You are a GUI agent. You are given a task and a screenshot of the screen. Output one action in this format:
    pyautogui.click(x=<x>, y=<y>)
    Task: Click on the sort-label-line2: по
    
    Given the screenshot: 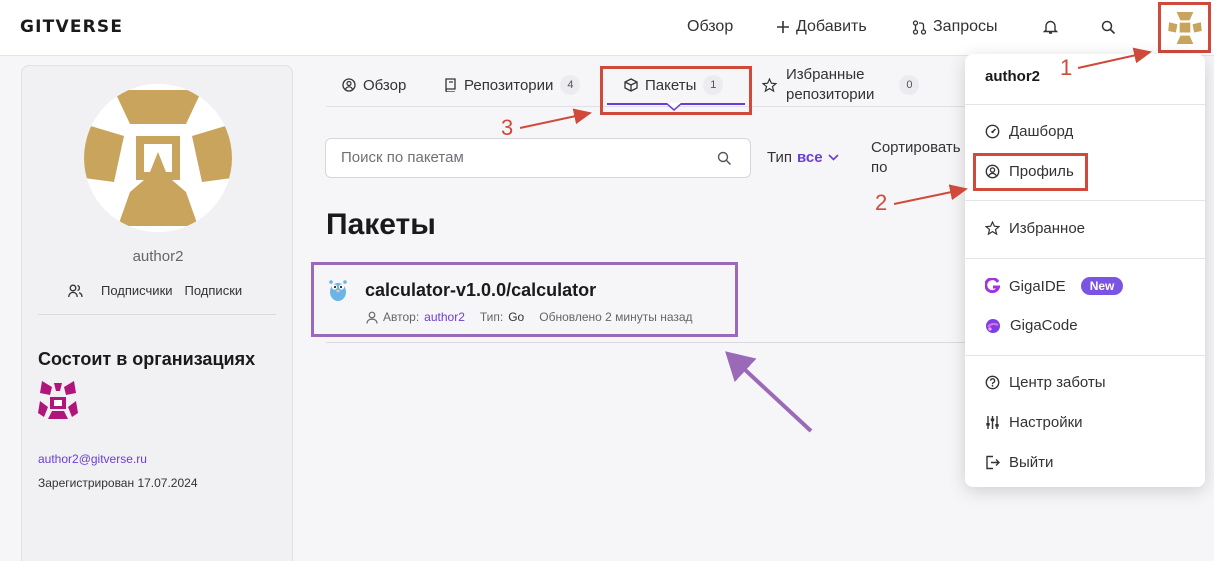 What is the action you would take?
    pyautogui.click(x=879, y=167)
    